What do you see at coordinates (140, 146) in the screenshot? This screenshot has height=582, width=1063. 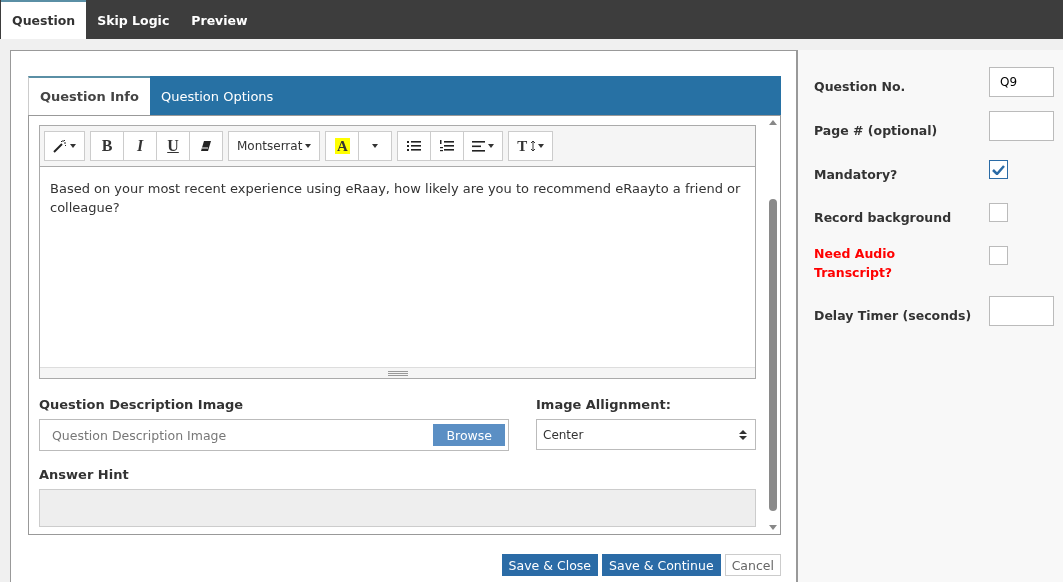 I see `italic-button: I` at bounding box center [140, 146].